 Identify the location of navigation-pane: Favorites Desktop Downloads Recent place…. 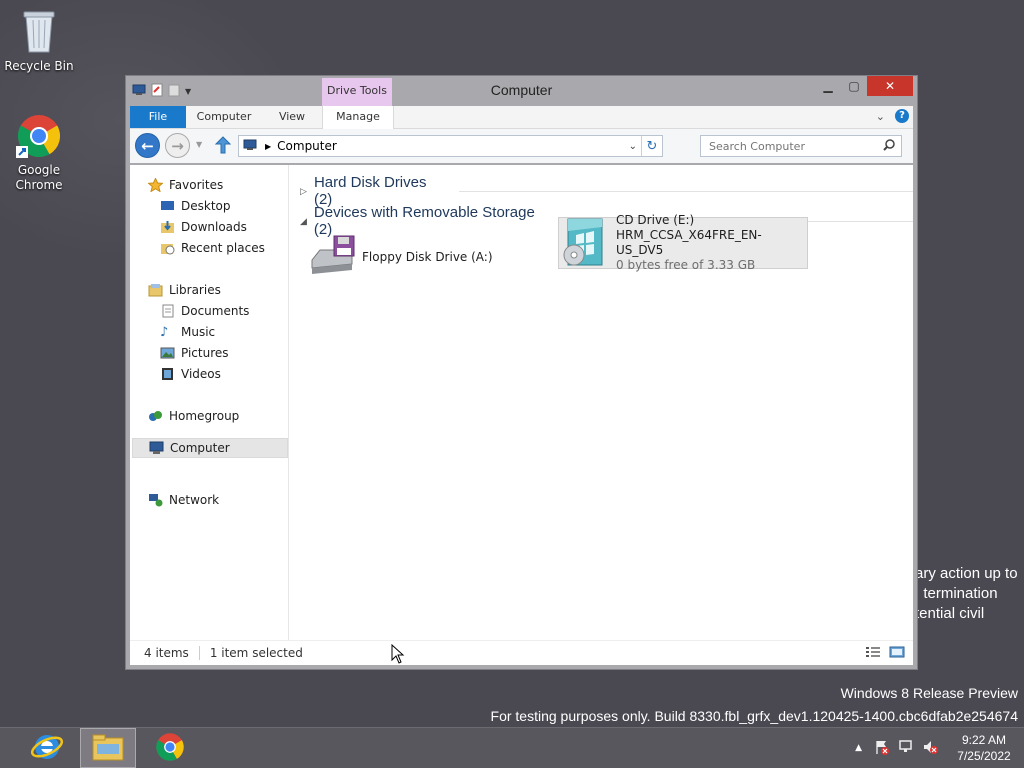
(209, 403).